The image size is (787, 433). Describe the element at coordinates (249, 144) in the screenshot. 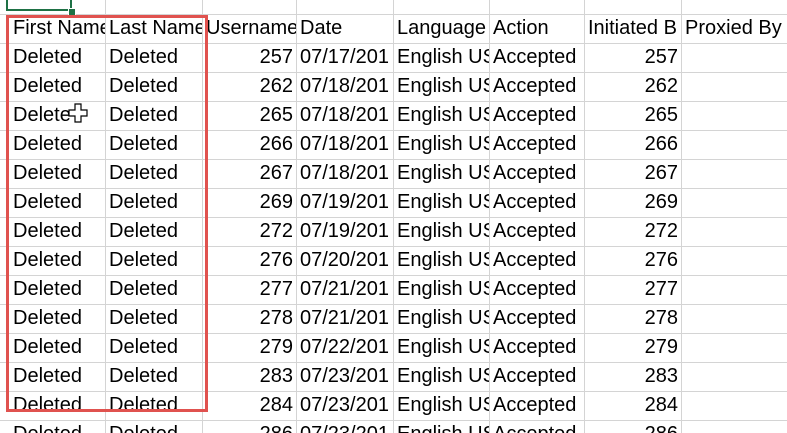

I see `table-cell: 266` at that location.